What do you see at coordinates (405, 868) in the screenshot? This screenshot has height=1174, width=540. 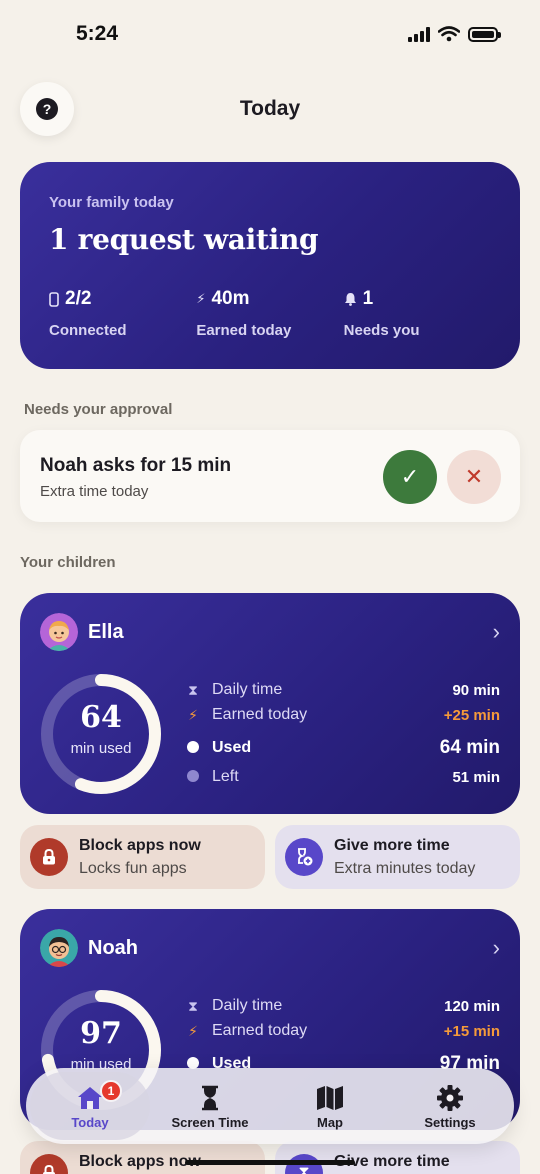 I see `action-subtitle: Extra minutes today` at bounding box center [405, 868].